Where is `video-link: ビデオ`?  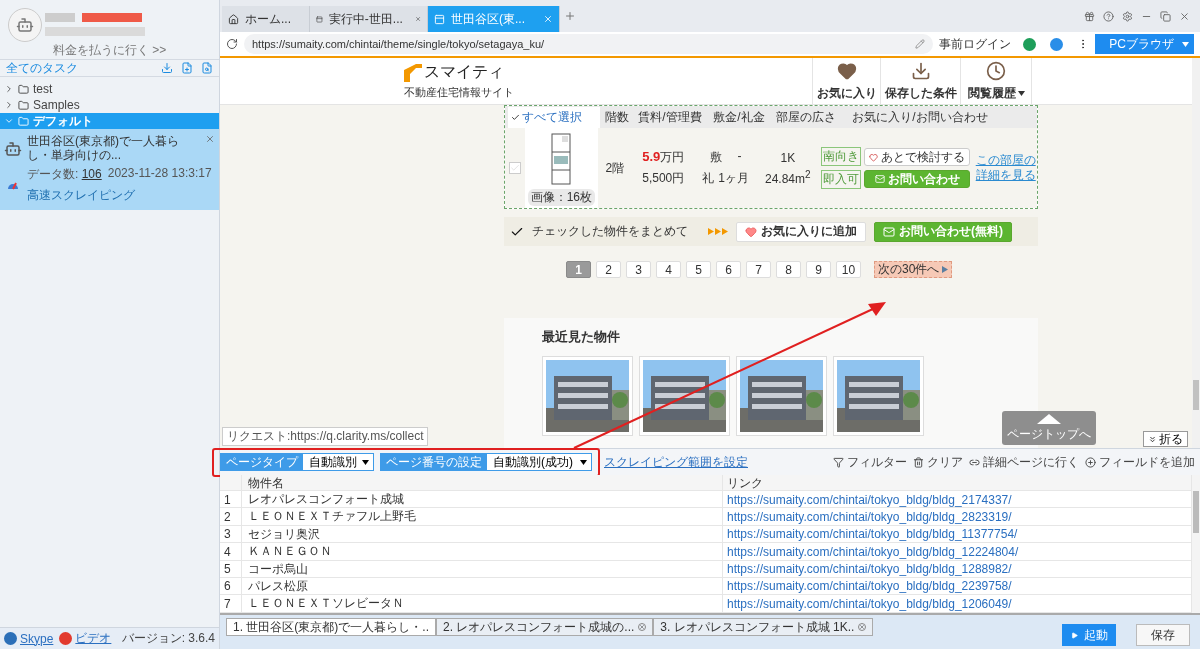 video-link: ビデオ is located at coordinates (93, 638).